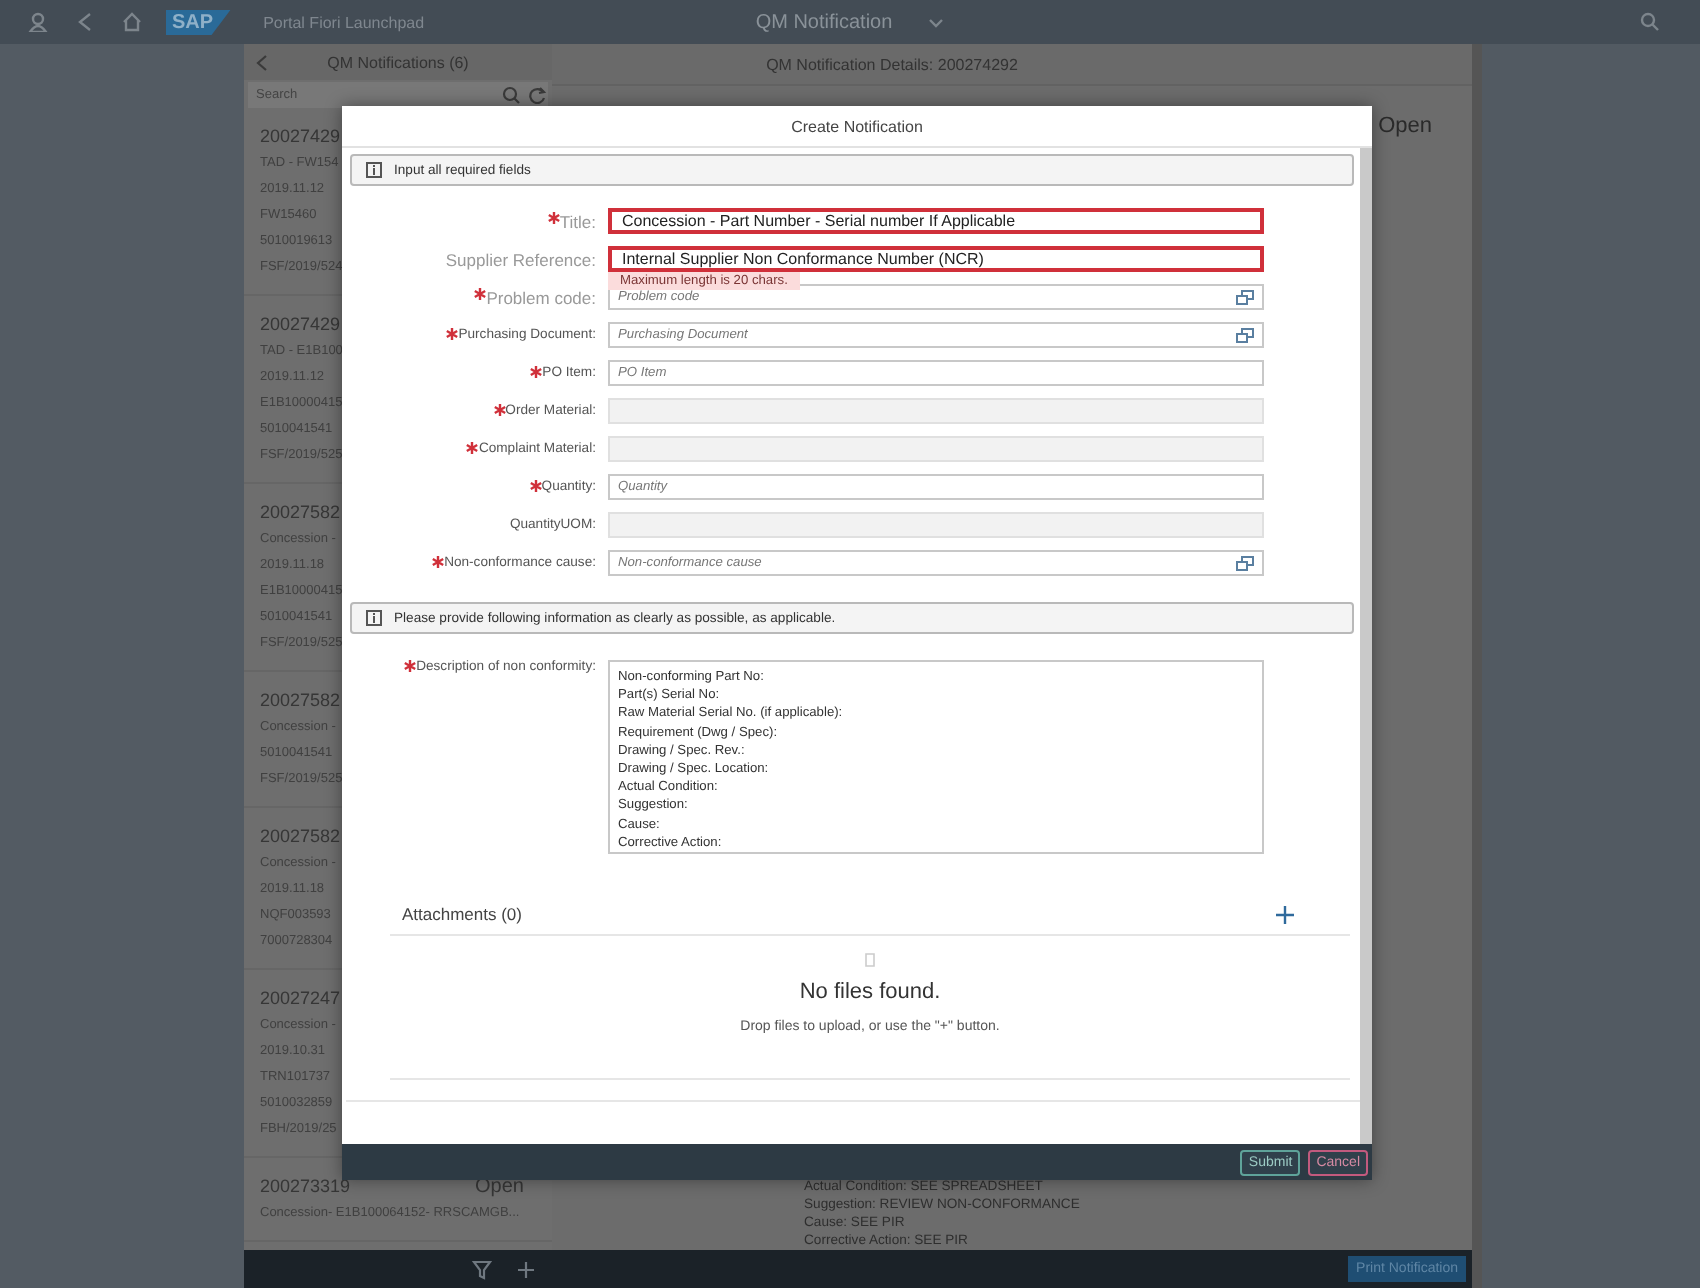  I want to click on attachments-title: Attachments (0), so click(462, 914).